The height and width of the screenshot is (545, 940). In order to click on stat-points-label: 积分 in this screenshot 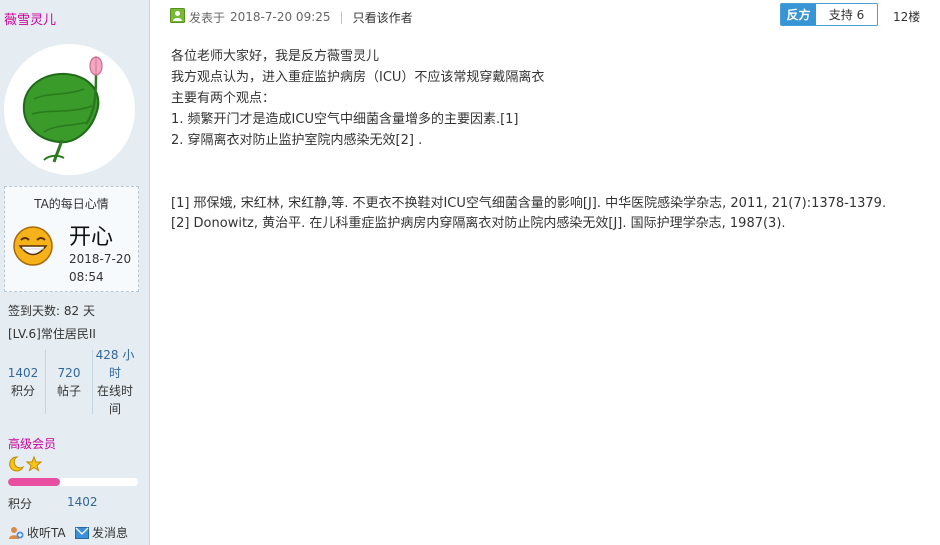, I will do `click(22, 391)`.